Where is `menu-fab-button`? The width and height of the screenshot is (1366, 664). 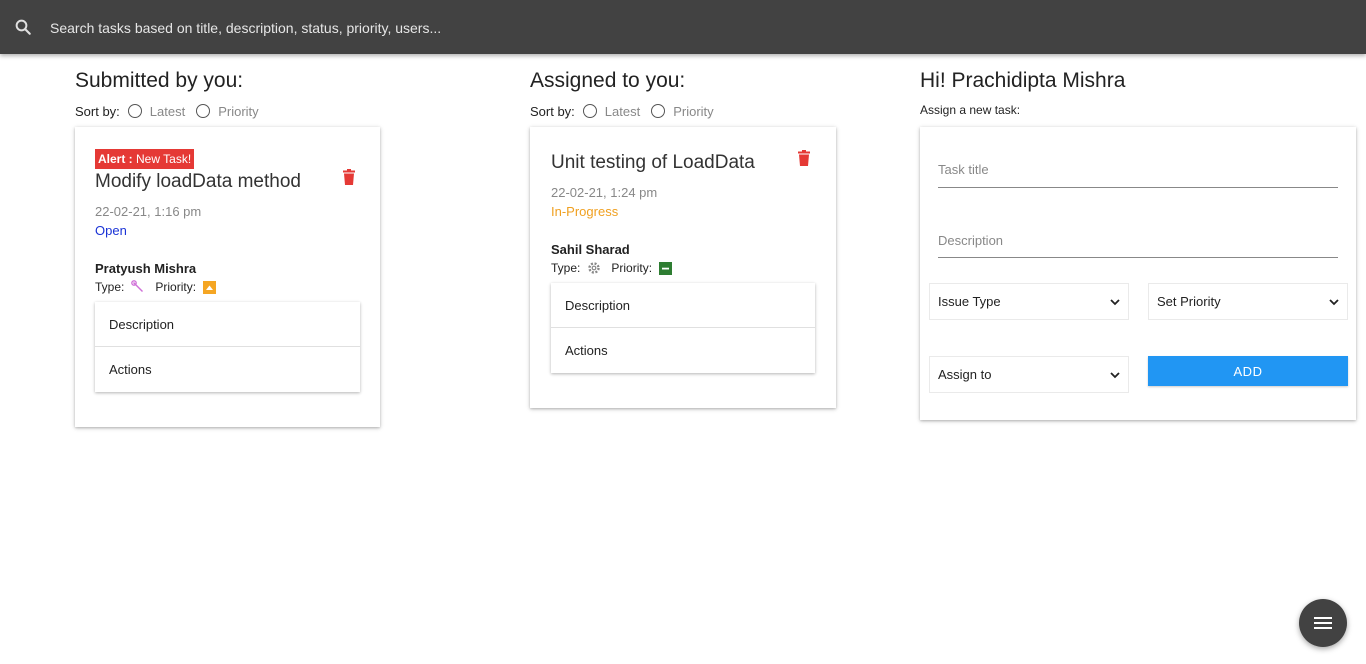
menu-fab-button is located at coordinates (1323, 623).